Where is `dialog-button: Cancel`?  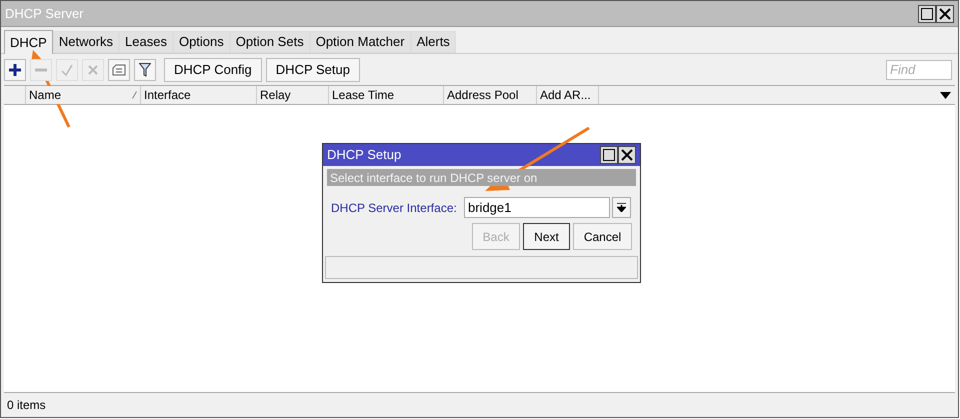 dialog-button: Cancel is located at coordinates (602, 236).